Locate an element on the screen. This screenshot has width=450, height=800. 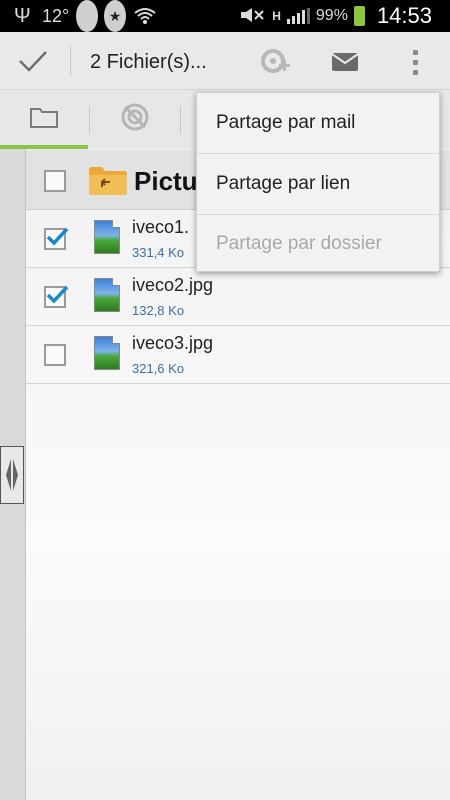
file-size: 132,8 Ko is located at coordinates (158, 310).